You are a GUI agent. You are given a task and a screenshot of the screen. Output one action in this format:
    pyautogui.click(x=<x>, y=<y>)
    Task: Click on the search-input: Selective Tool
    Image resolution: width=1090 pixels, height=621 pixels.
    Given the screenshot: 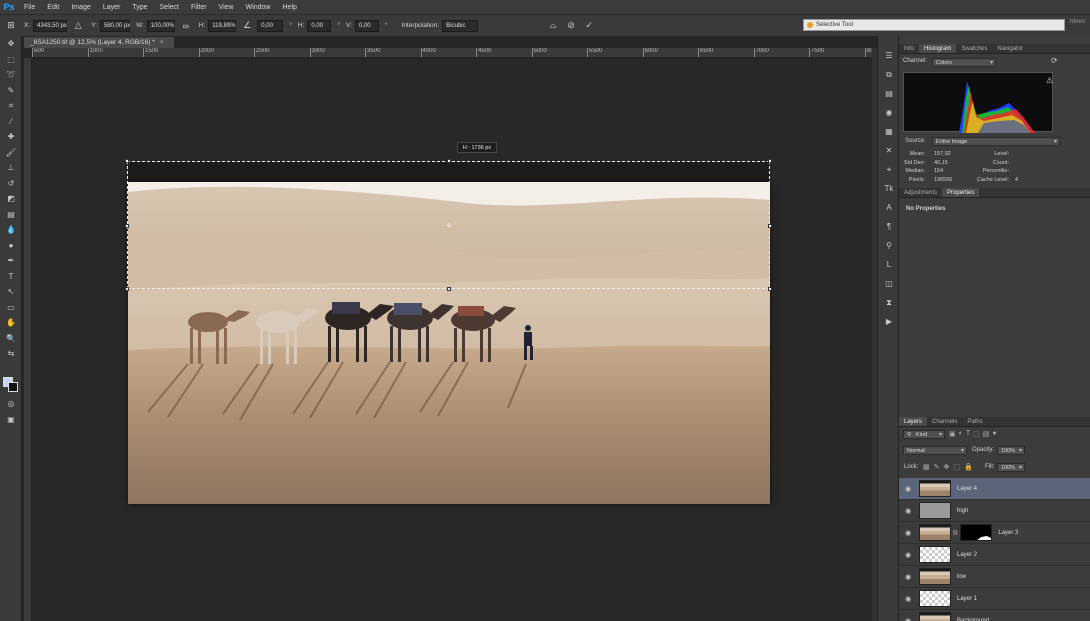 What is the action you would take?
    pyautogui.click(x=934, y=25)
    